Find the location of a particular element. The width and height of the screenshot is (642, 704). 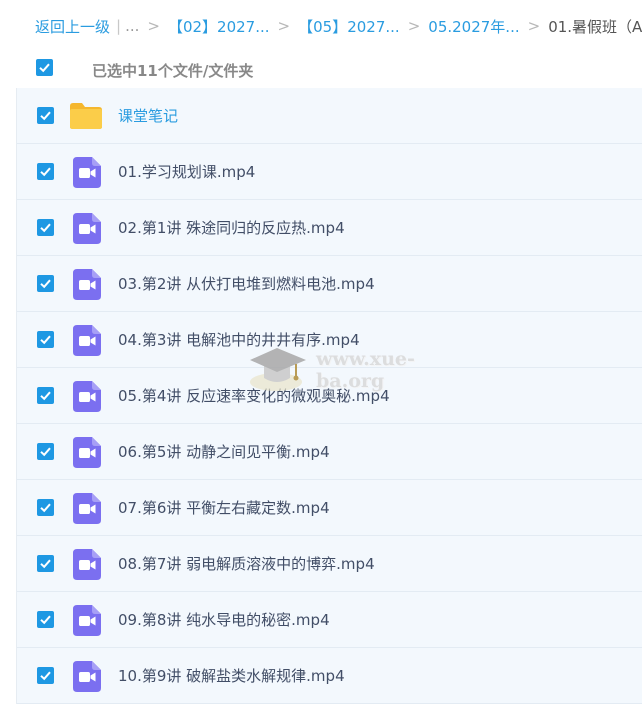

file-row: 09.第8讲 纯水导电的秘密.mp4 is located at coordinates (329, 620).